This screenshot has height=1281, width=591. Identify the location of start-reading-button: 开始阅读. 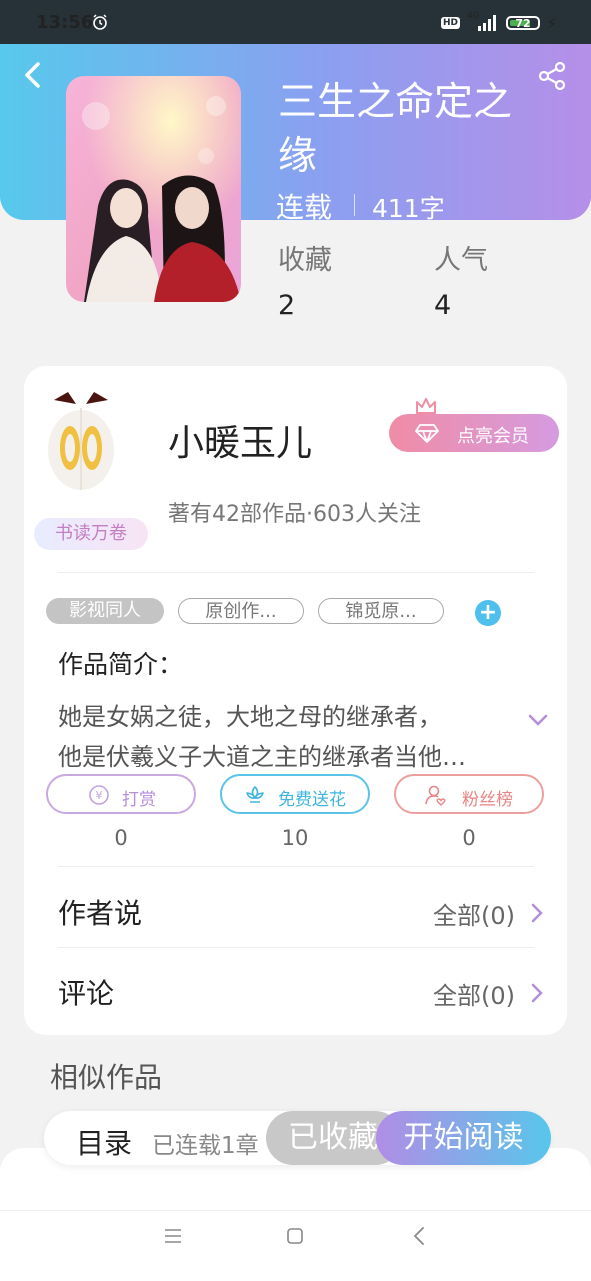
(463, 1138).